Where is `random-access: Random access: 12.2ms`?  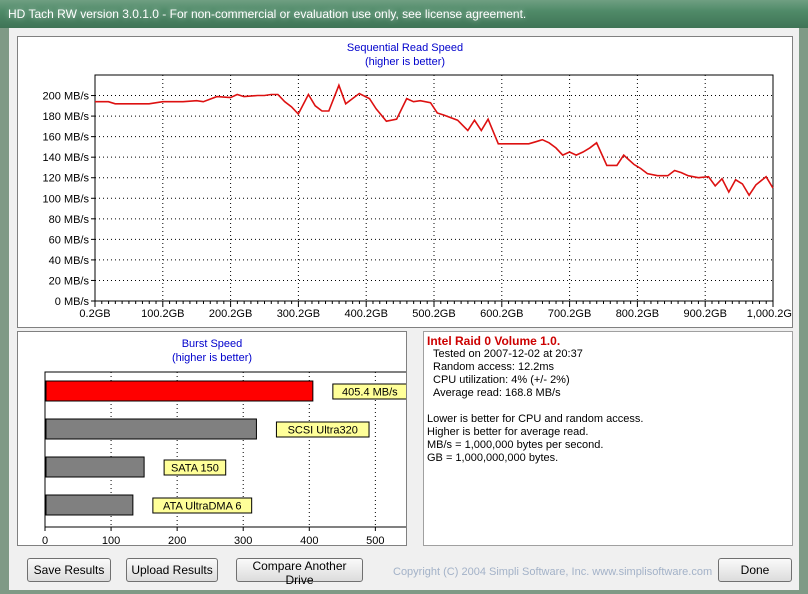
random-access: Random access: 12.2ms is located at coordinates (494, 367).